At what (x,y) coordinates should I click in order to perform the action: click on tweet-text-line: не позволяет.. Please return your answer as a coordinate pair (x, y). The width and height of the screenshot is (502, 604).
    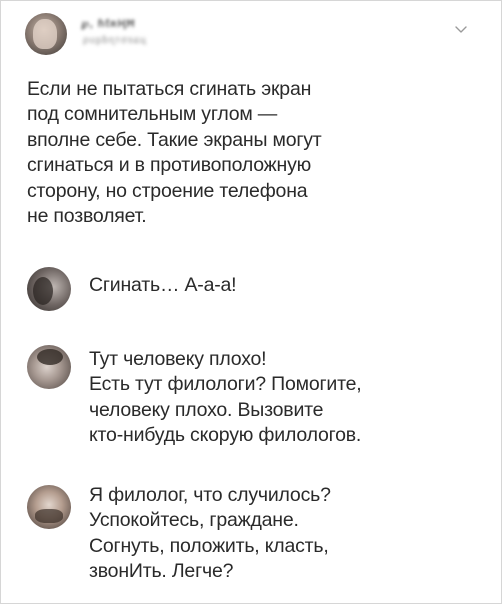
    Looking at the image, I should click on (87, 216).